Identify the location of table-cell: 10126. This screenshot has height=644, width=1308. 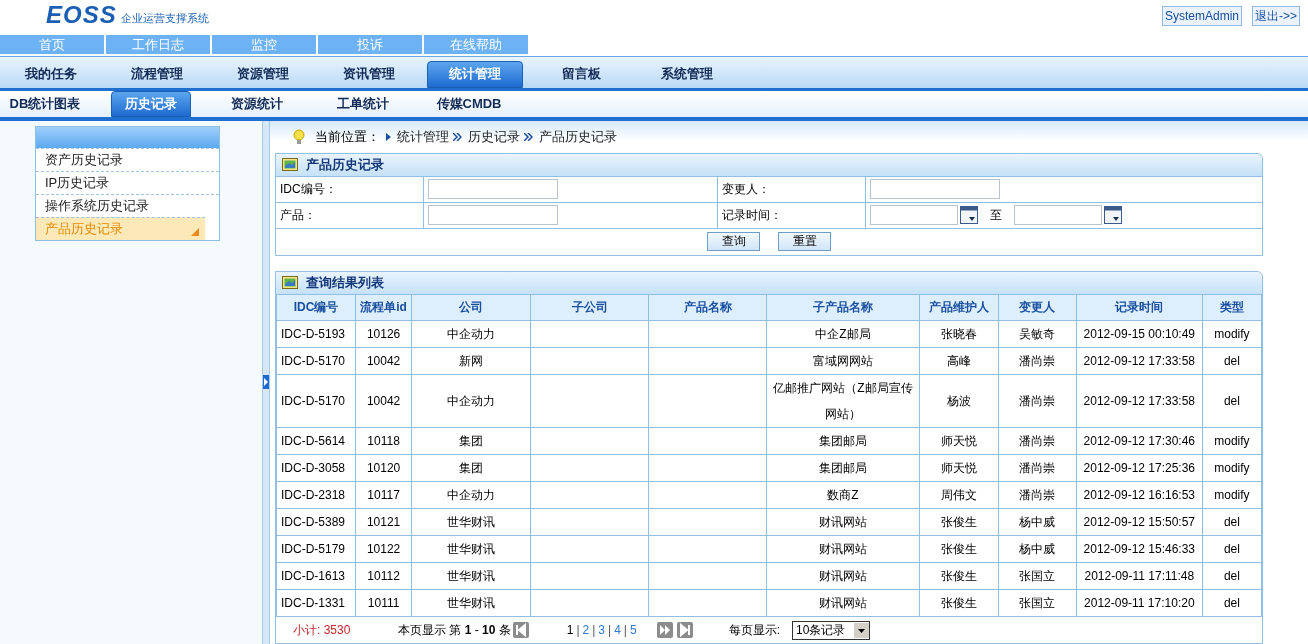
(383, 334).